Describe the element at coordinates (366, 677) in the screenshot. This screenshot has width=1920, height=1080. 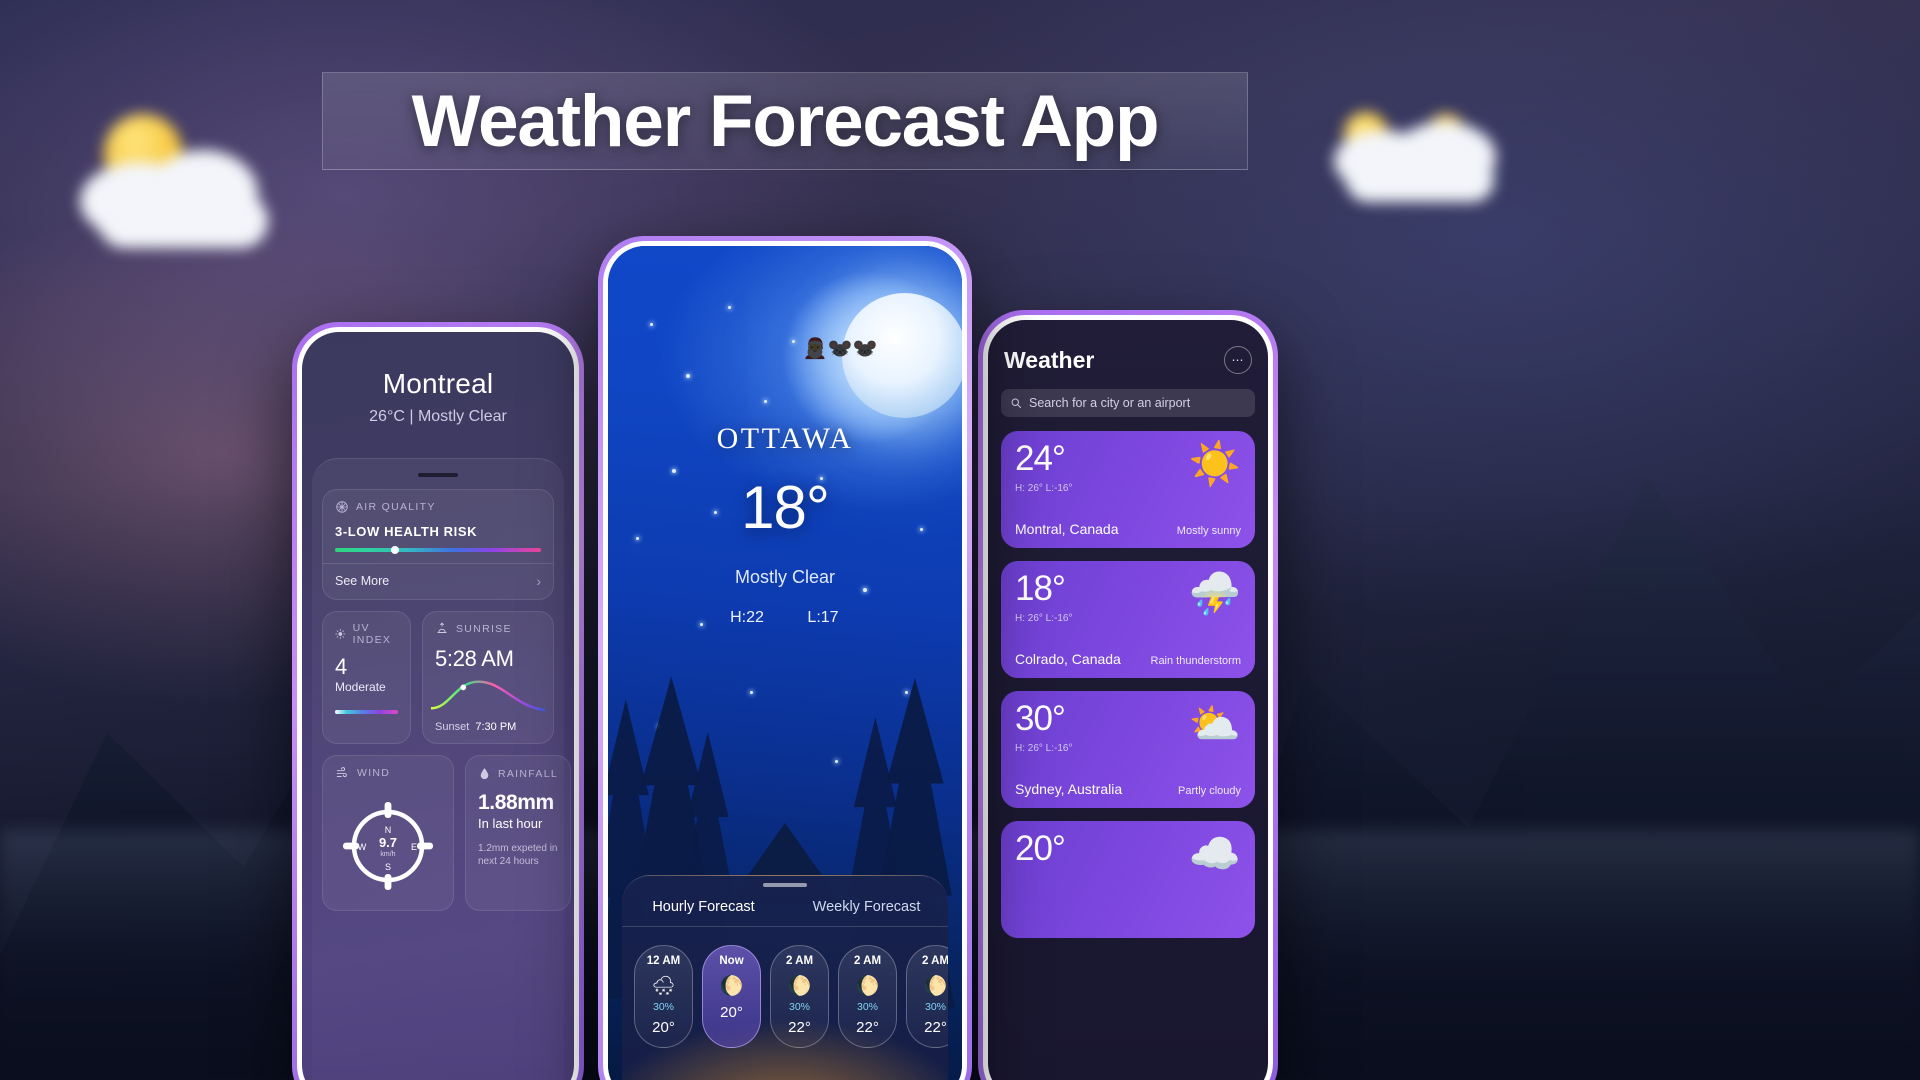
I see `uv-index-card: UV INDEX 4 Moderate` at that location.